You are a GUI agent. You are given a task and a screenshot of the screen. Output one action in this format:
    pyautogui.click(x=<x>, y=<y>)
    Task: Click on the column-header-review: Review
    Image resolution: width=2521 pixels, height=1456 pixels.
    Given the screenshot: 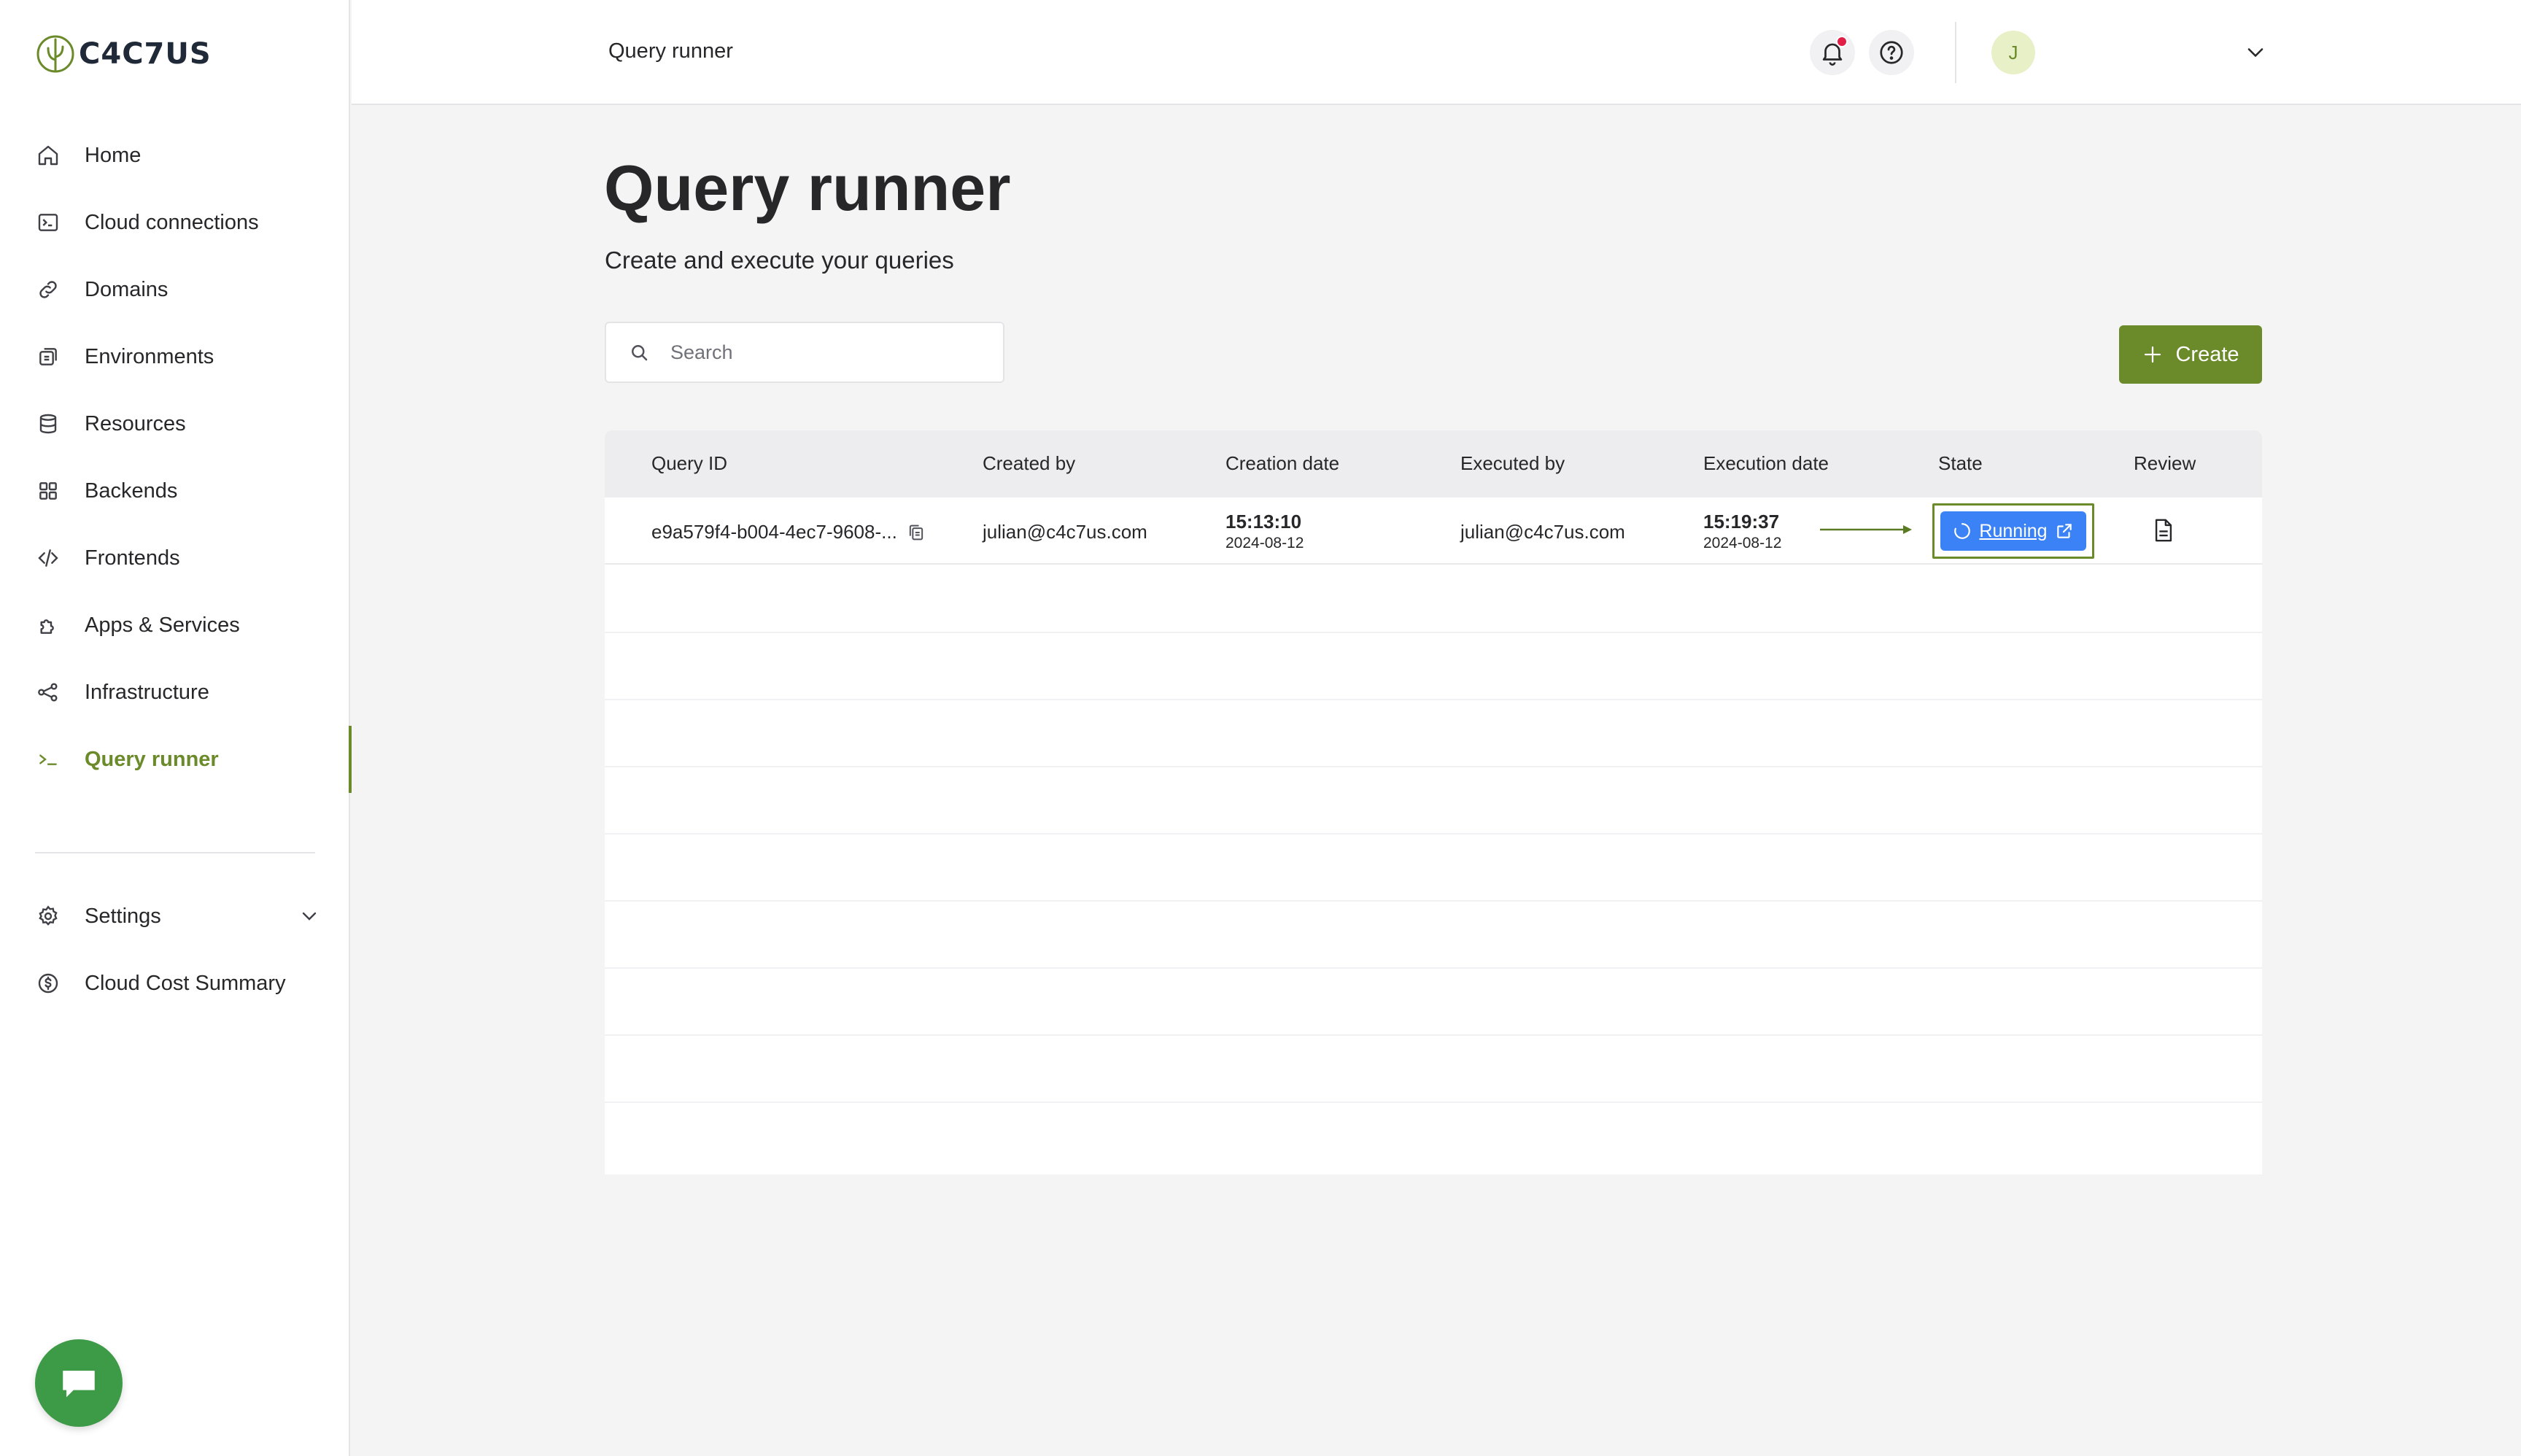 What is the action you would take?
    pyautogui.click(x=2165, y=463)
    